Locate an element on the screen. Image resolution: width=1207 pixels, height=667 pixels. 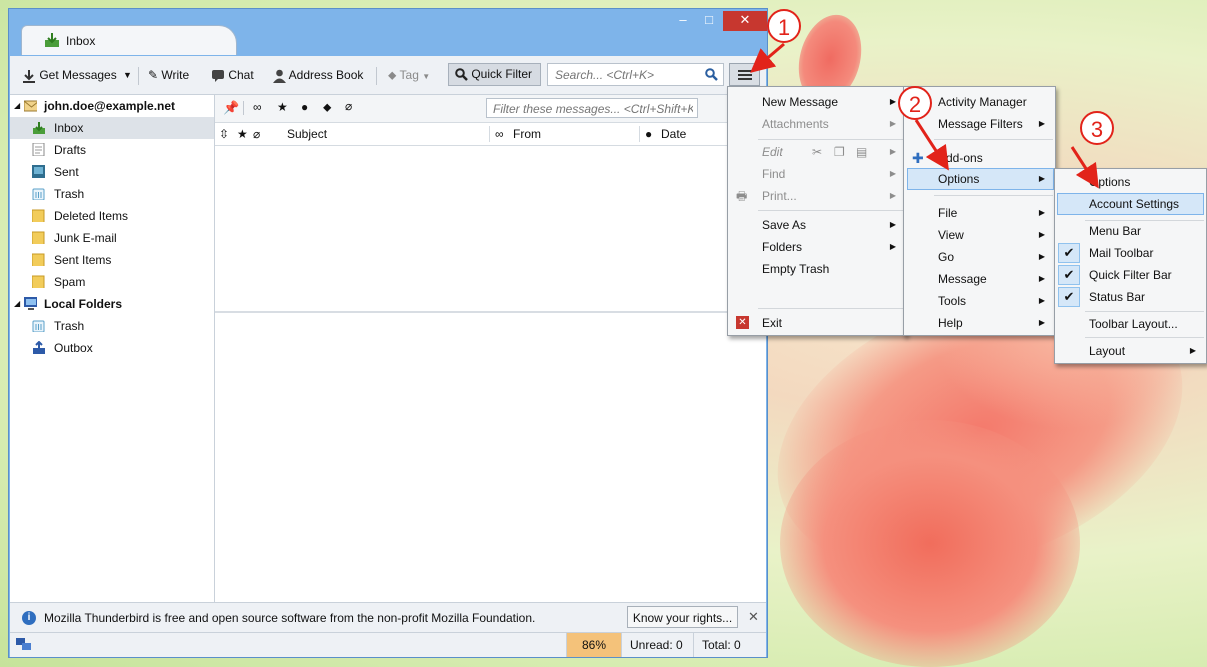
star-icon: ★ is located at coordinates (282, 107).